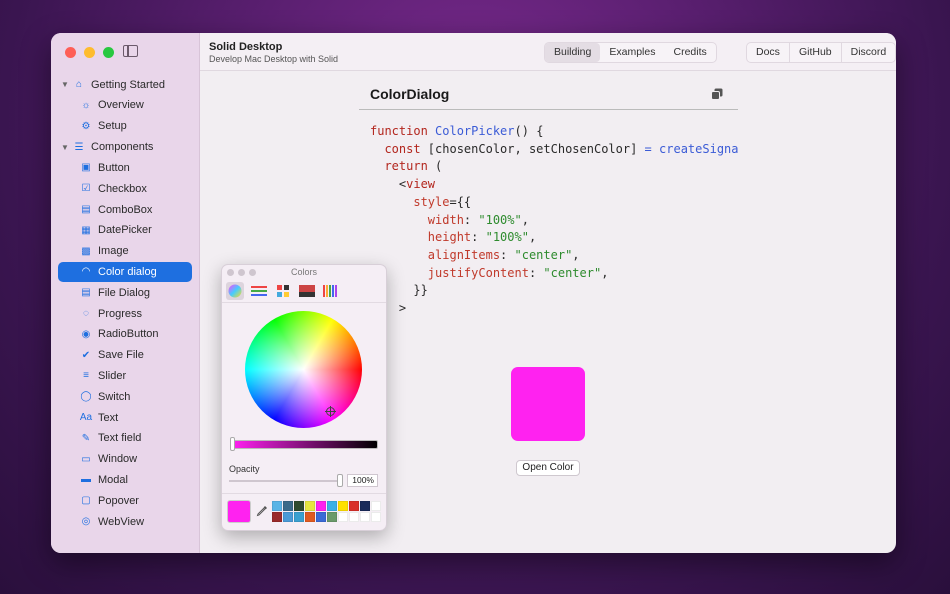 The width and height of the screenshot is (950, 594). What do you see at coordinates (120, 313) in the screenshot?
I see `sidebar-item-label: Progress` at bounding box center [120, 313].